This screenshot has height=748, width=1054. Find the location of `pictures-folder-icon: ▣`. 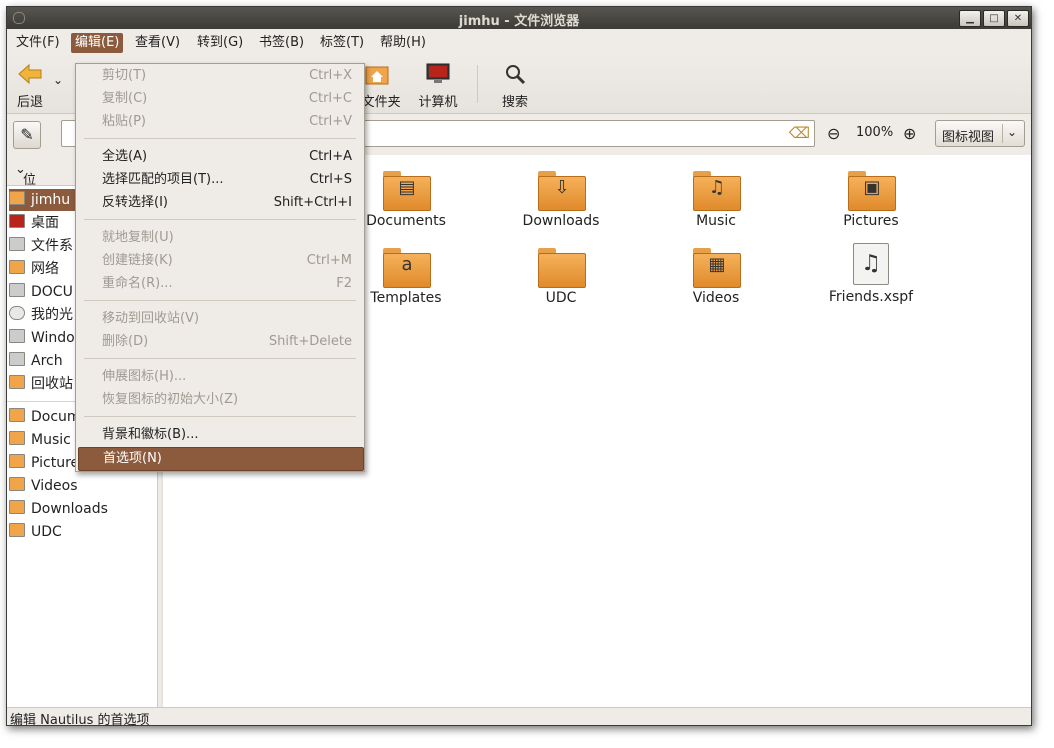

pictures-folder-icon: ▣ is located at coordinates (872, 191).